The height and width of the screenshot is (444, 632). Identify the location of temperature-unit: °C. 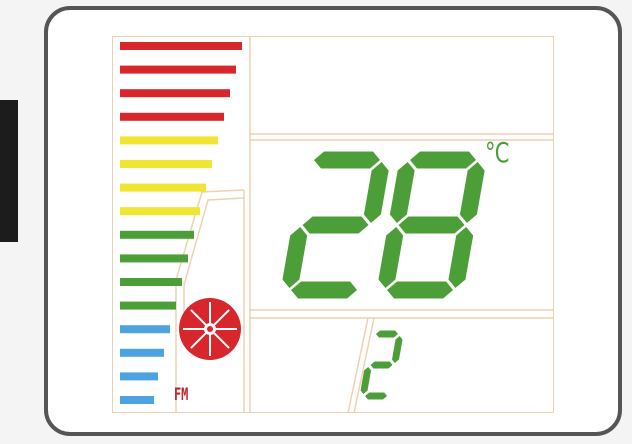
(497, 152).